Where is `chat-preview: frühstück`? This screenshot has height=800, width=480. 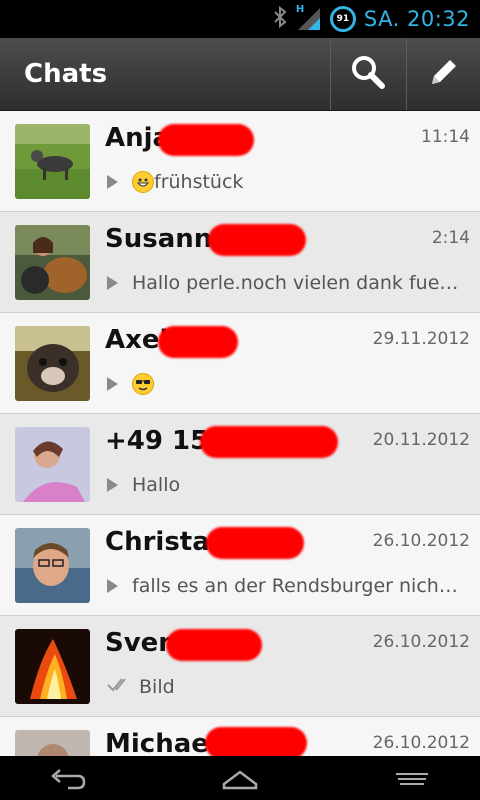
chat-preview: frühstück is located at coordinates (284, 182).